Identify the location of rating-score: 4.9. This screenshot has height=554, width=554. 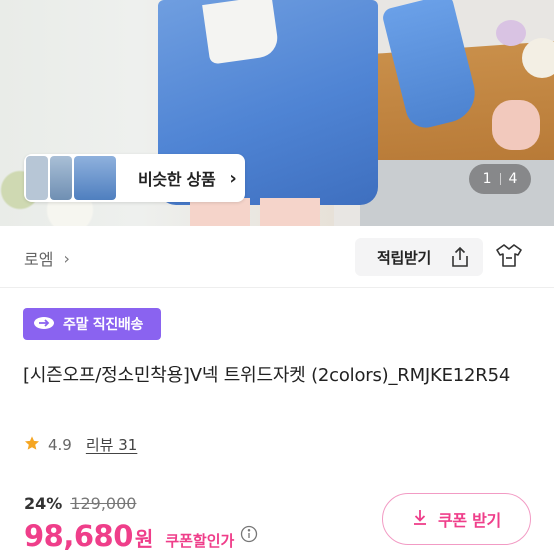
(60, 444).